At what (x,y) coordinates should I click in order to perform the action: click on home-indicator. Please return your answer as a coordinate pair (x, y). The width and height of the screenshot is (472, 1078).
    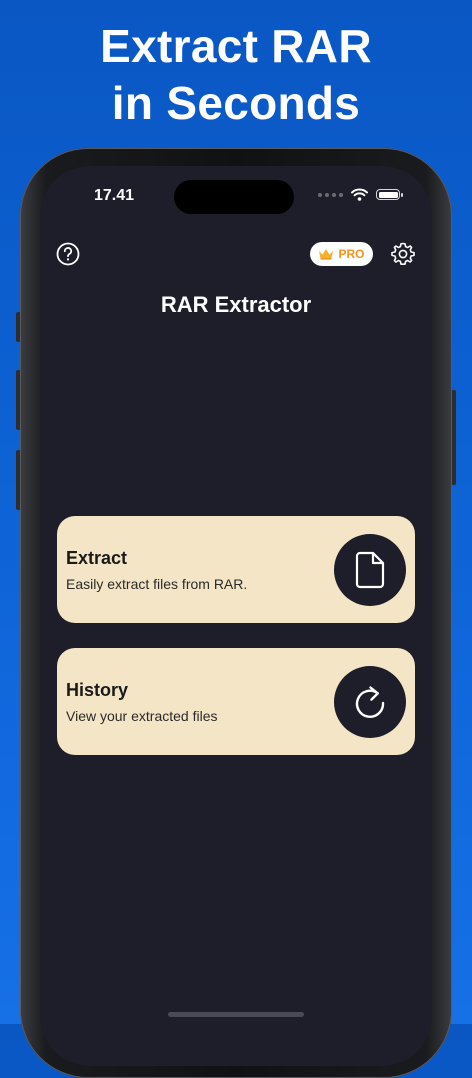
    Looking at the image, I should click on (236, 1014).